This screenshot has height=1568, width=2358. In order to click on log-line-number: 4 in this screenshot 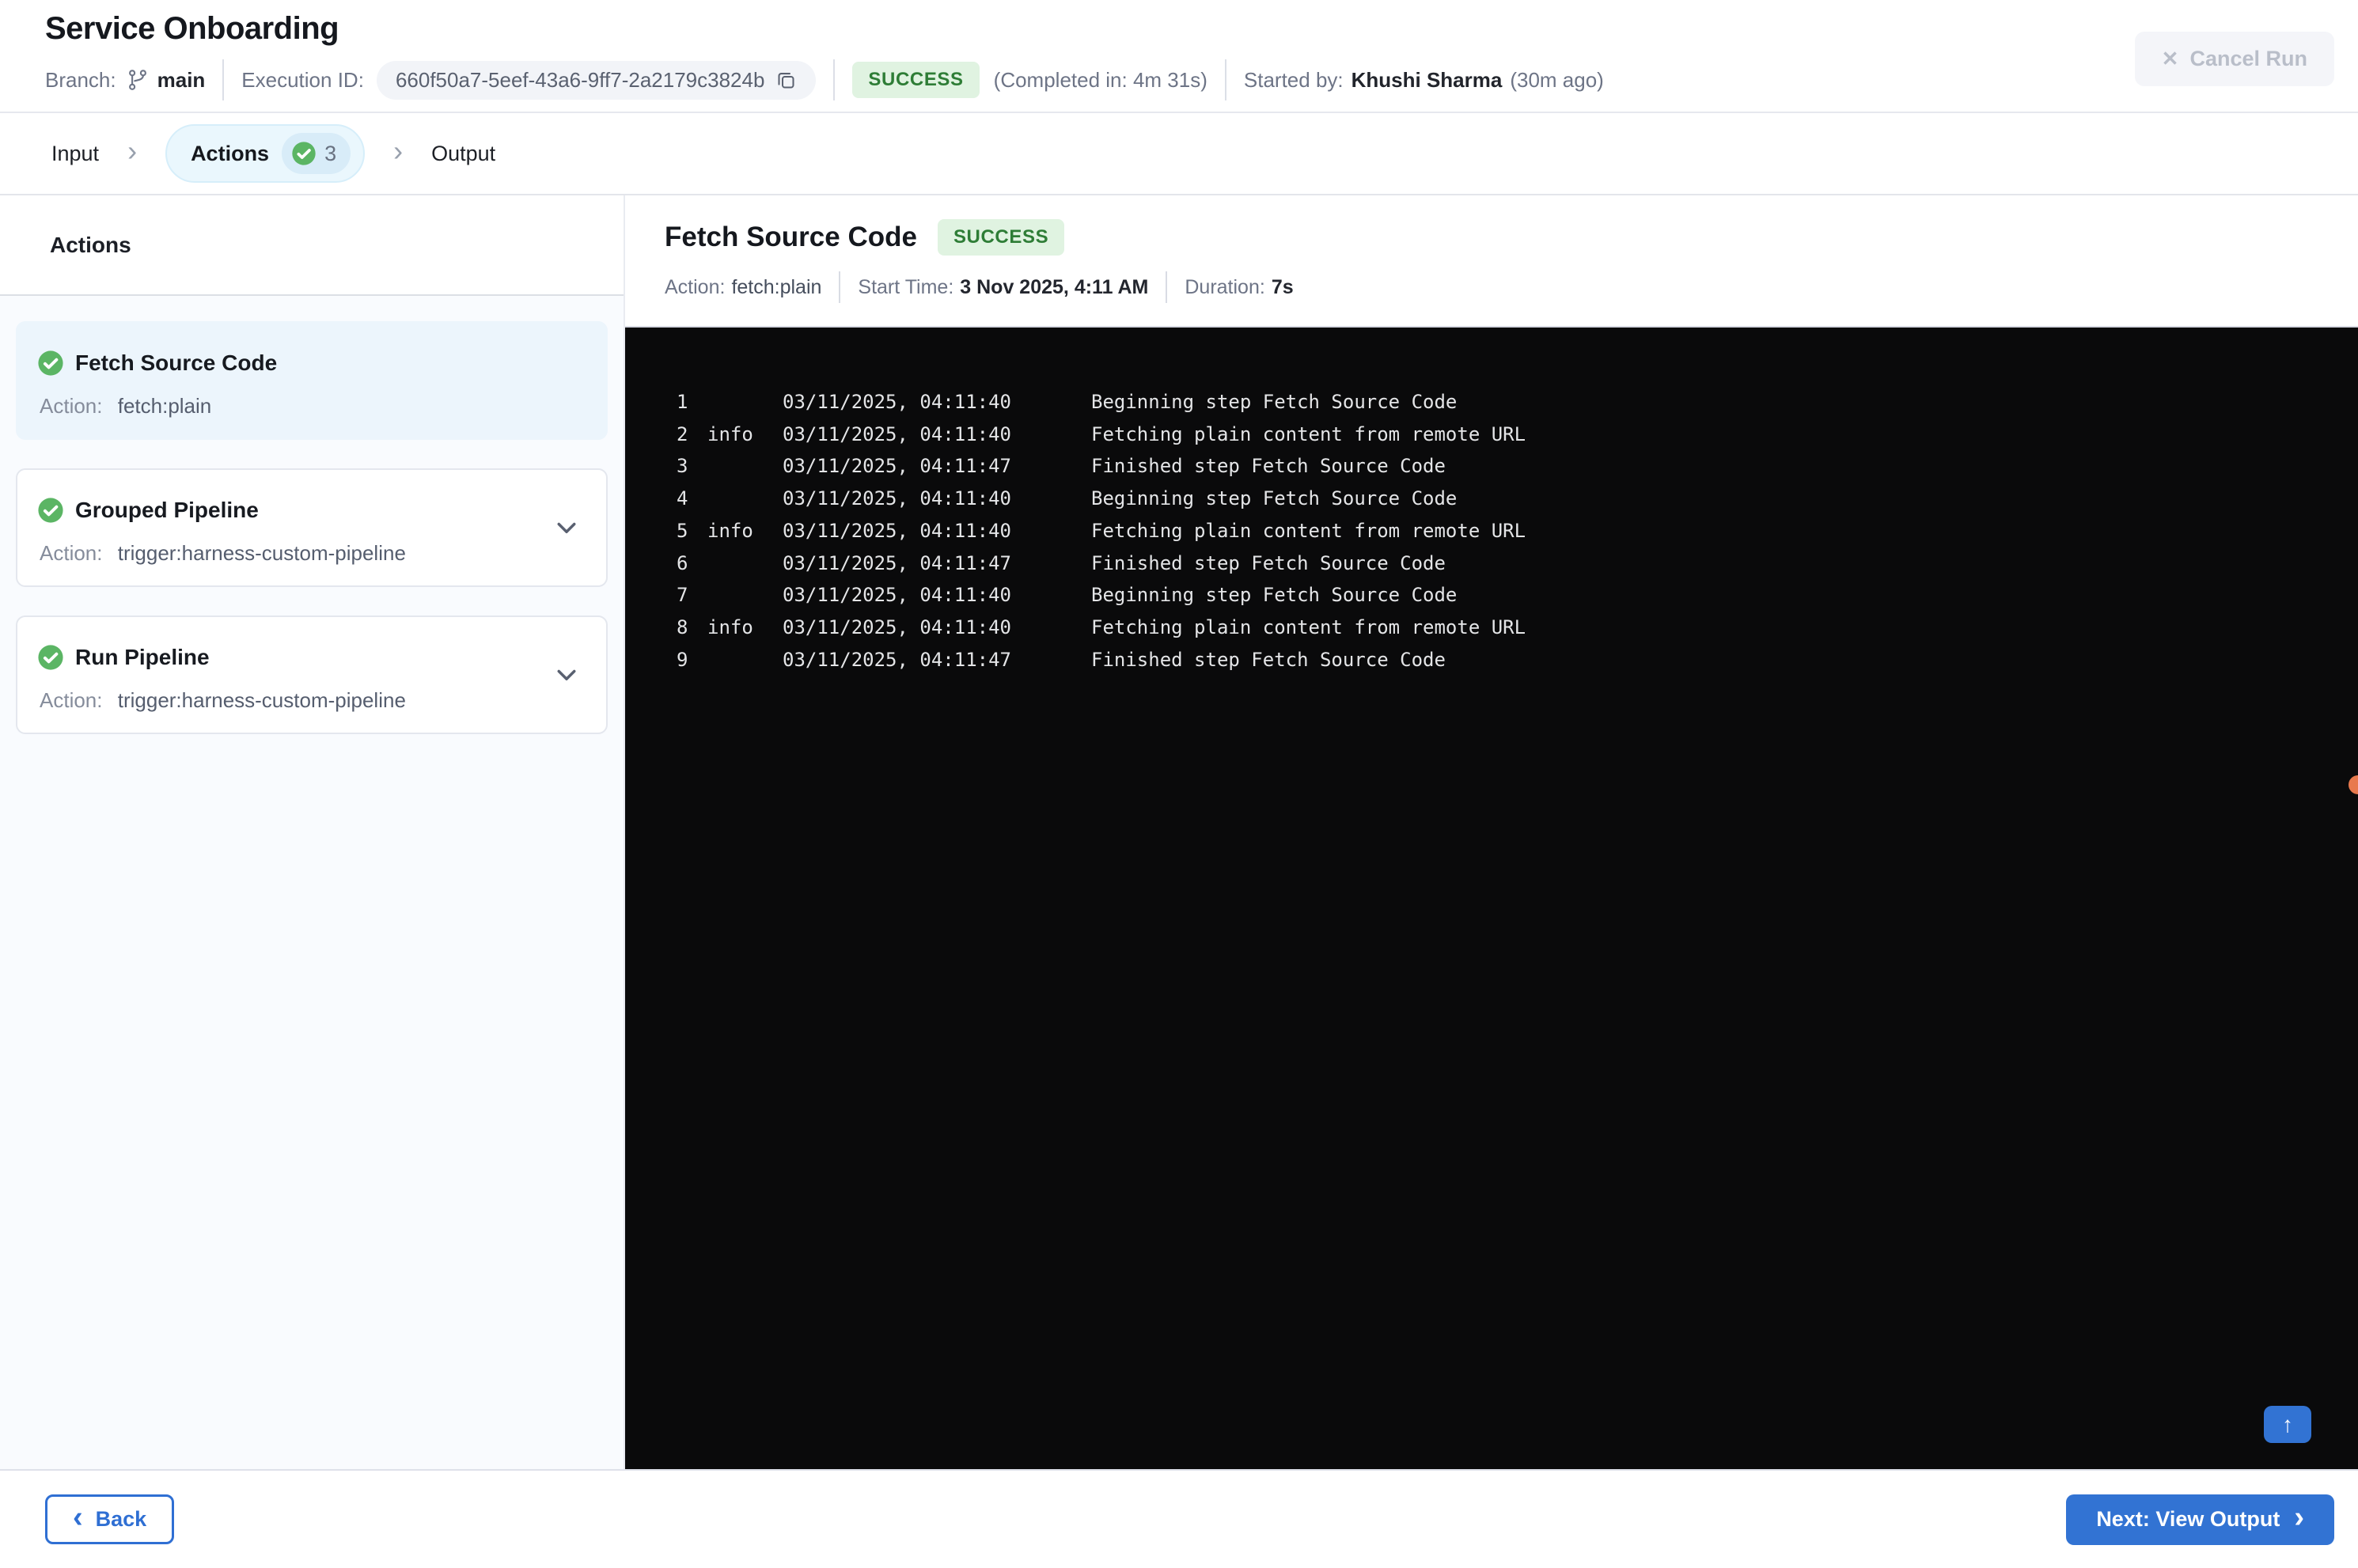, I will do `click(683, 498)`.